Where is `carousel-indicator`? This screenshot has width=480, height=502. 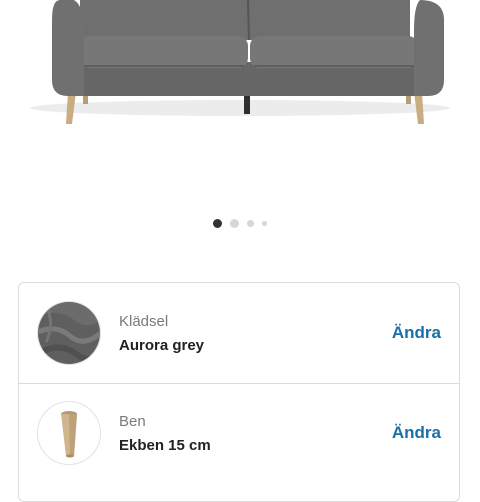
carousel-indicator is located at coordinates (240, 223).